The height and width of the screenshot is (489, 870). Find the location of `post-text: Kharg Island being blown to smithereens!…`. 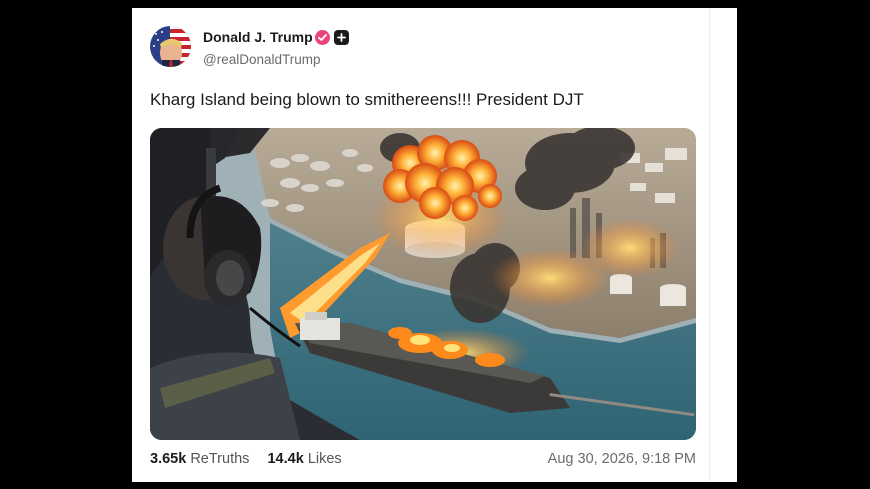

post-text: Kharg Island being blown to smithereens!… is located at coordinates (367, 99).